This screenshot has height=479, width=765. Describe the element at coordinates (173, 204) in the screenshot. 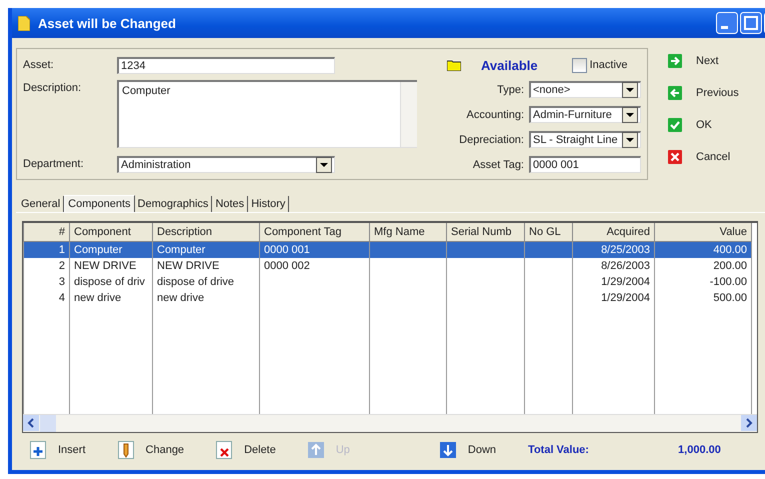

I see `tab: Demographics` at that location.